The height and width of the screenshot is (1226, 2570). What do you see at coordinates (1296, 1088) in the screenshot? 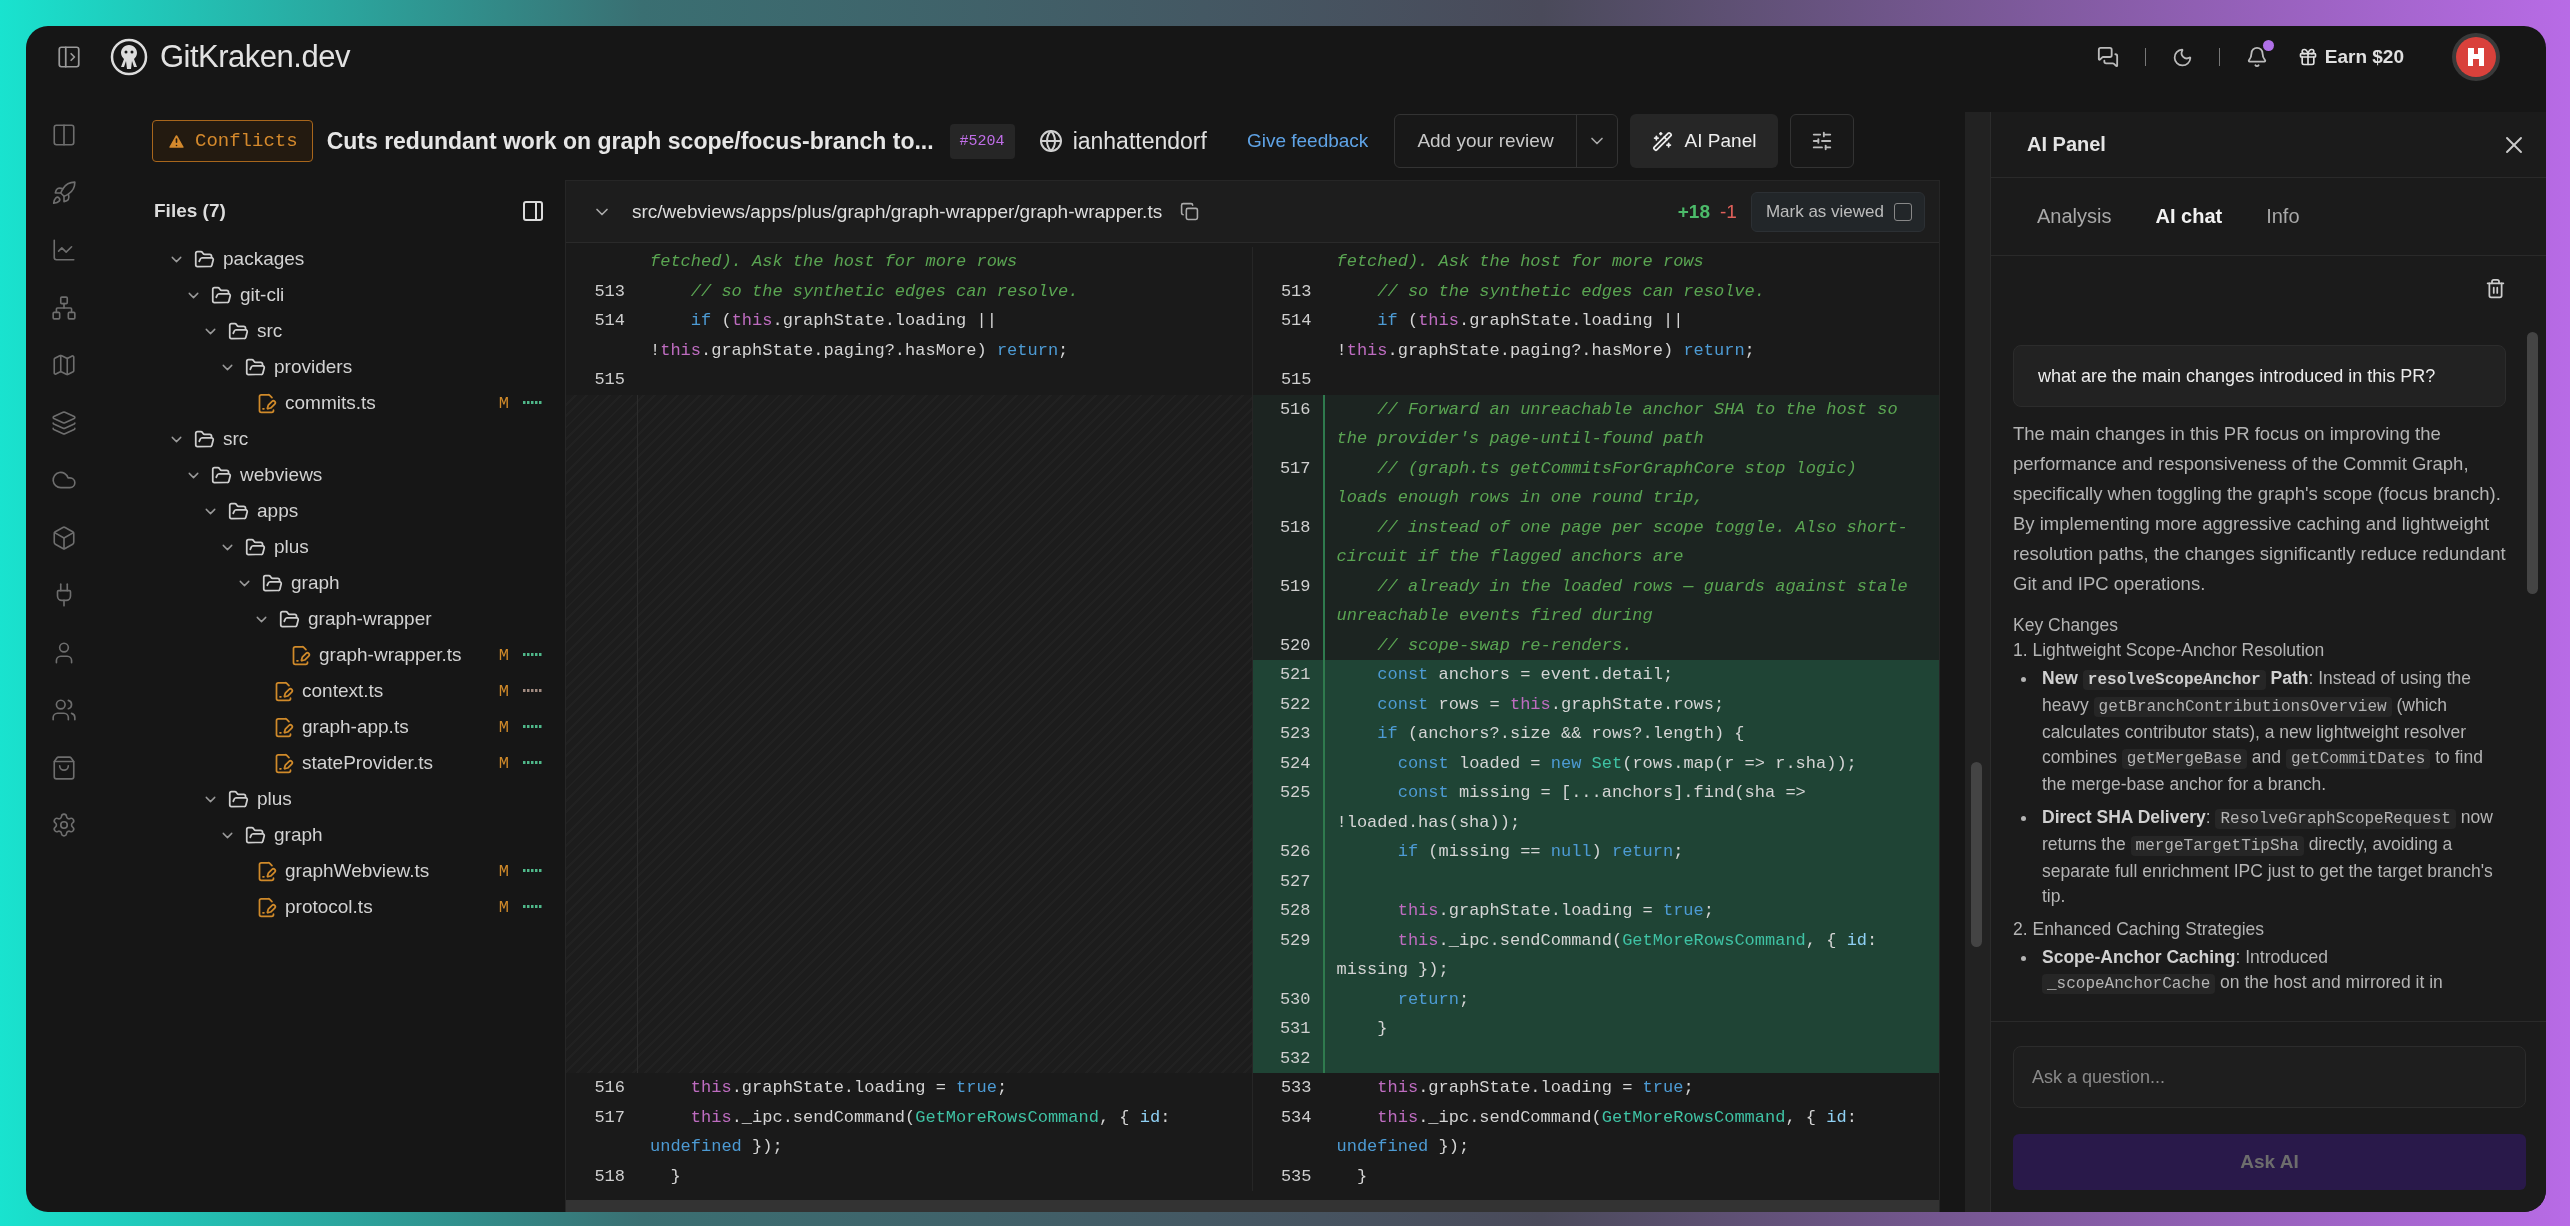
I see `line-number: 533` at bounding box center [1296, 1088].